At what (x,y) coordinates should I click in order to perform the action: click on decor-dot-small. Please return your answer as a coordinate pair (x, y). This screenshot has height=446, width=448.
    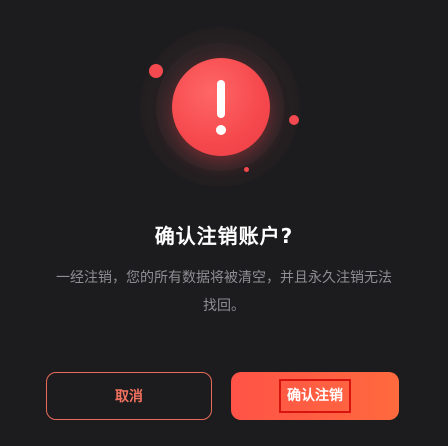
    Looking at the image, I should click on (246, 169).